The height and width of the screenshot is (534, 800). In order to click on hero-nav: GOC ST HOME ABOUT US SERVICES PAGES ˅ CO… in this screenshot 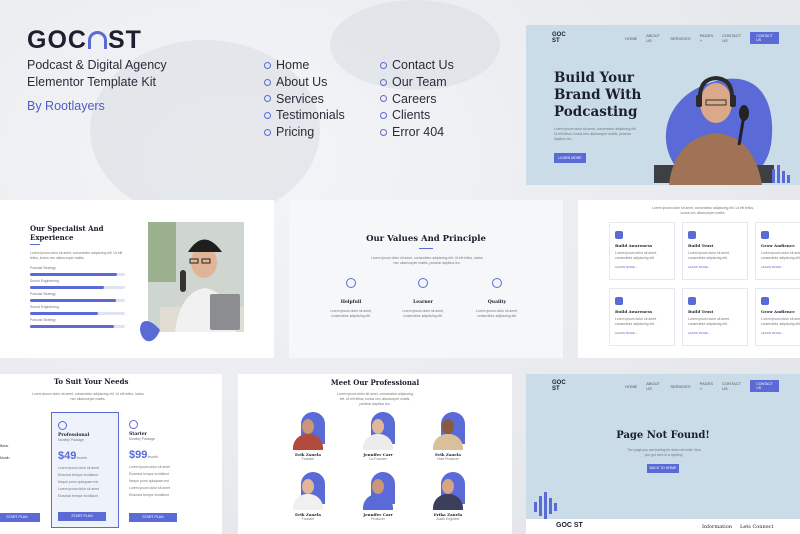, I will do `click(670, 38)`.